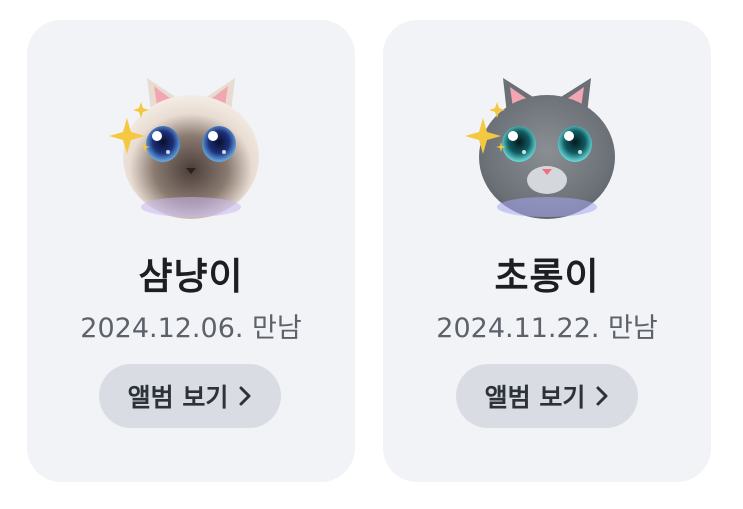 The height and width of the screenshot is (509, 743). I want to click on met-date: 2024.11.22. 만남, so click(547, 328).